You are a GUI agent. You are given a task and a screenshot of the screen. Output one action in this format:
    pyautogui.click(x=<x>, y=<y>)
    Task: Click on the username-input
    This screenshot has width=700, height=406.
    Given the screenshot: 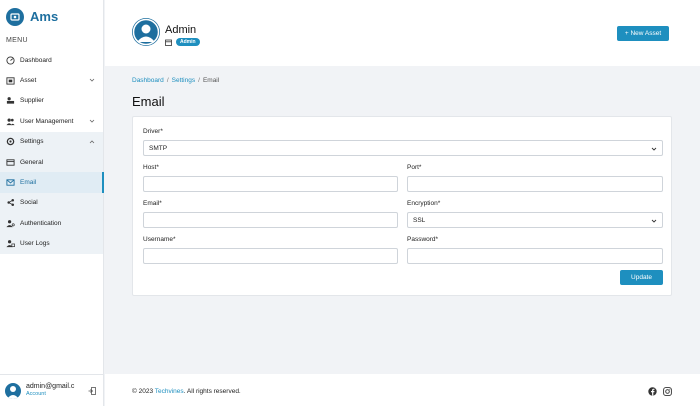 What is the action you would take?
    pyautogui.click(x=270, y=256)
    